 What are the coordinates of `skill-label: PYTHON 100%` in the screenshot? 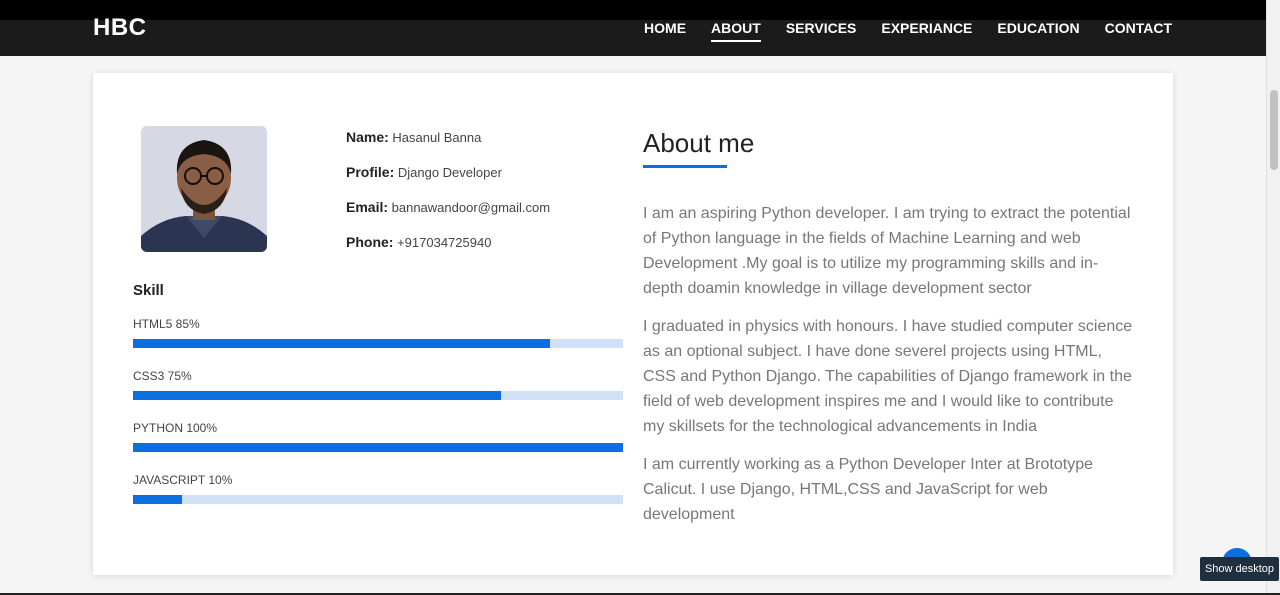 It's located at (175, 428).